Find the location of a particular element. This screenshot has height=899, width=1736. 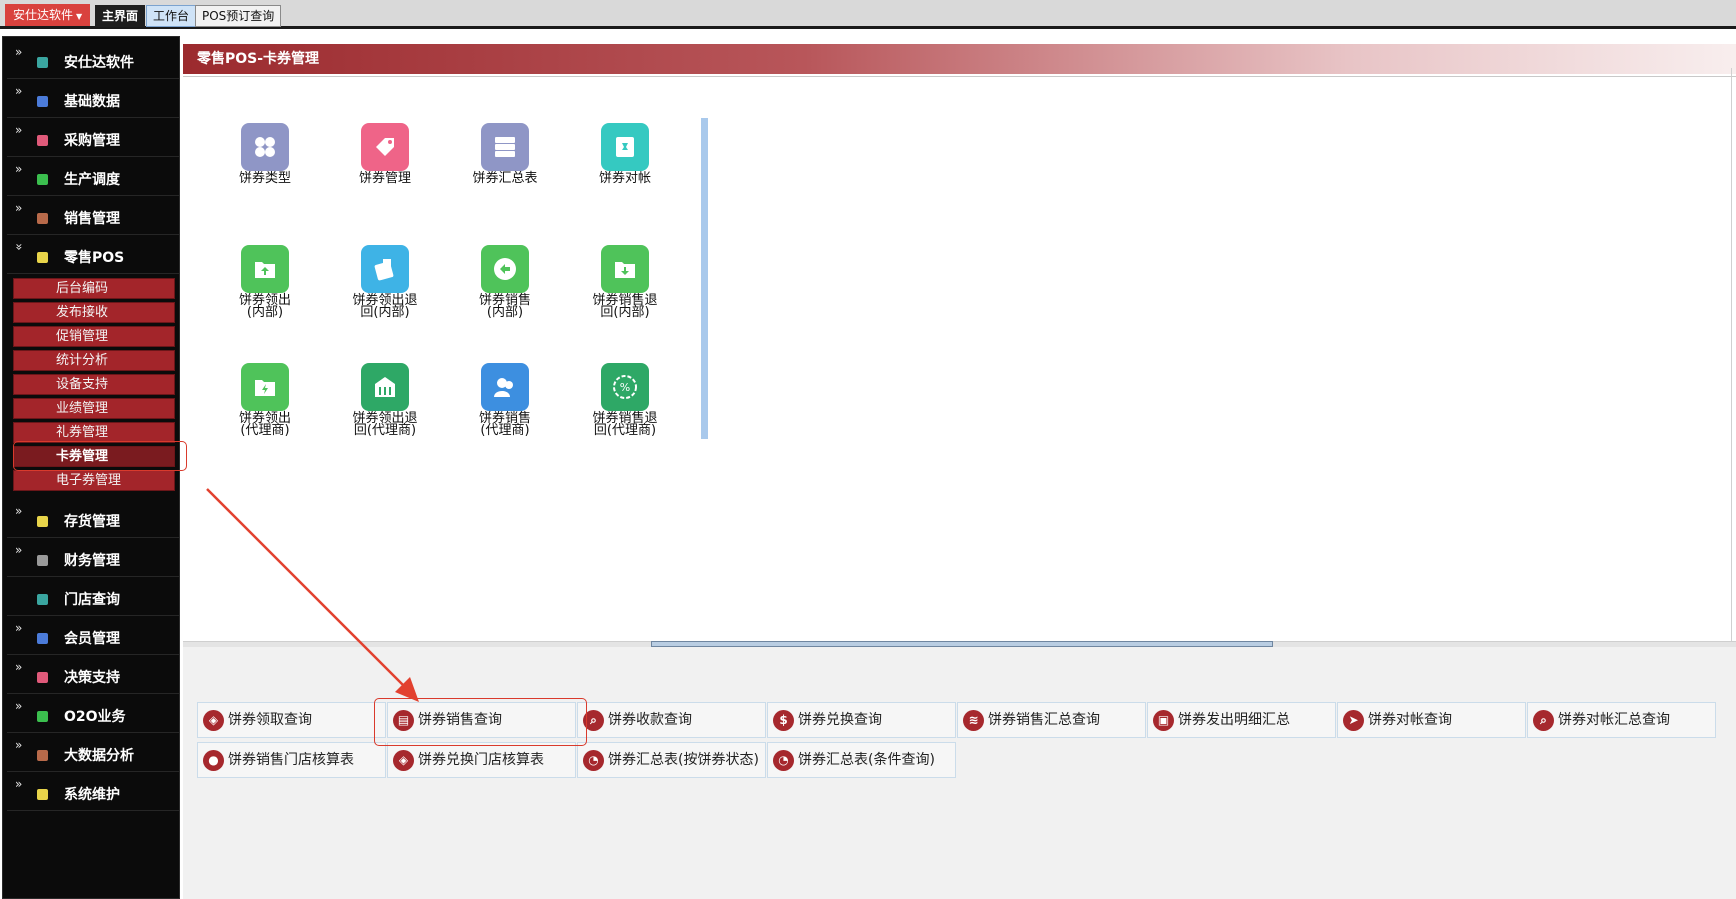

report-button-2: ⌕ 饼券收款查询 is located at coordinates (671, 720).